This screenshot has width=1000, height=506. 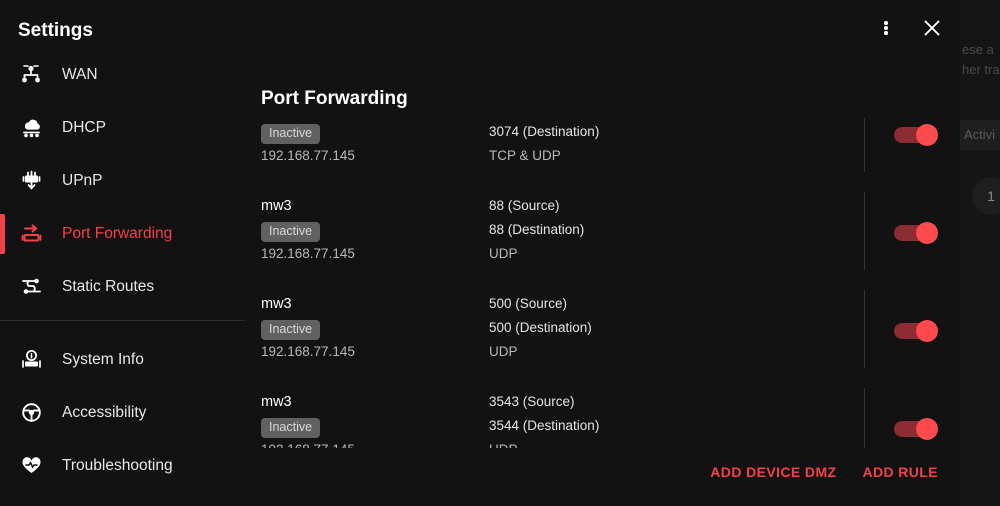 I want to click on rule-destination-port: 3544 (Destination), so click(x=544, y=425).